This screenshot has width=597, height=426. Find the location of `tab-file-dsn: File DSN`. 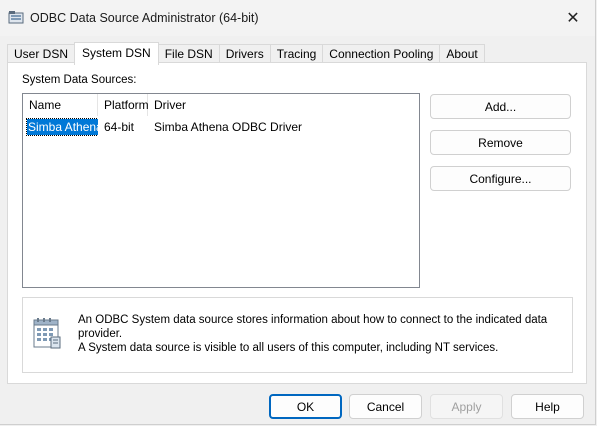

tab-file-dsn: File DSN is located at coordinates (188, 54).